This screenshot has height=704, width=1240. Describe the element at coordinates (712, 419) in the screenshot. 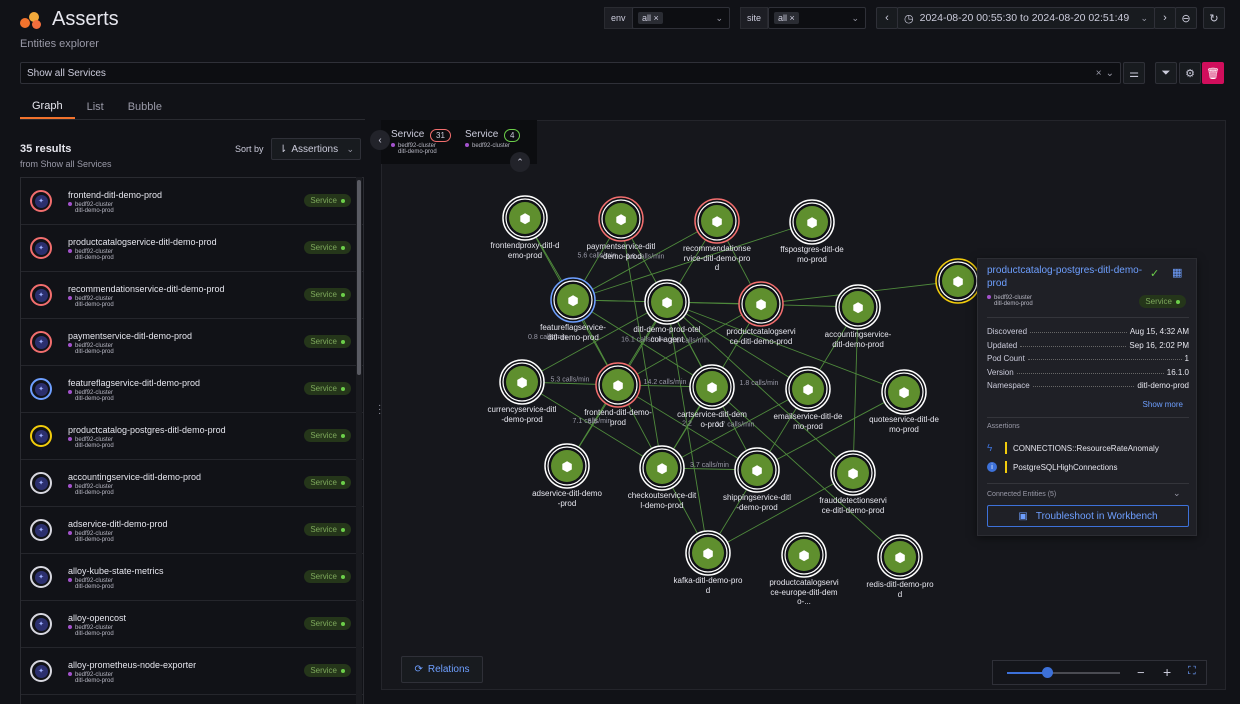

I see `graph-node-label: cartservice-ditl-demo-prod` at that location.